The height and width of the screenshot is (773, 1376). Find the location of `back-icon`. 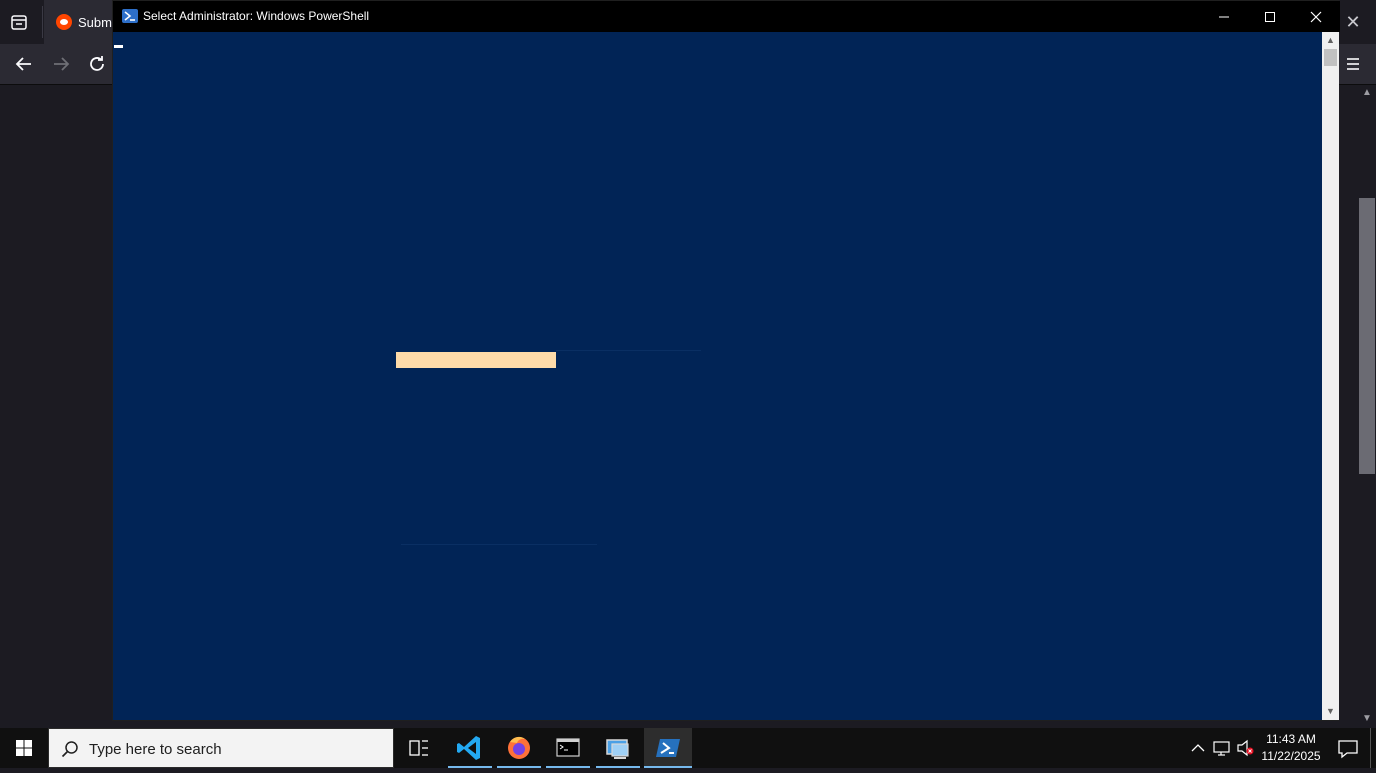

back-icon is located at coordinates (24, 64).